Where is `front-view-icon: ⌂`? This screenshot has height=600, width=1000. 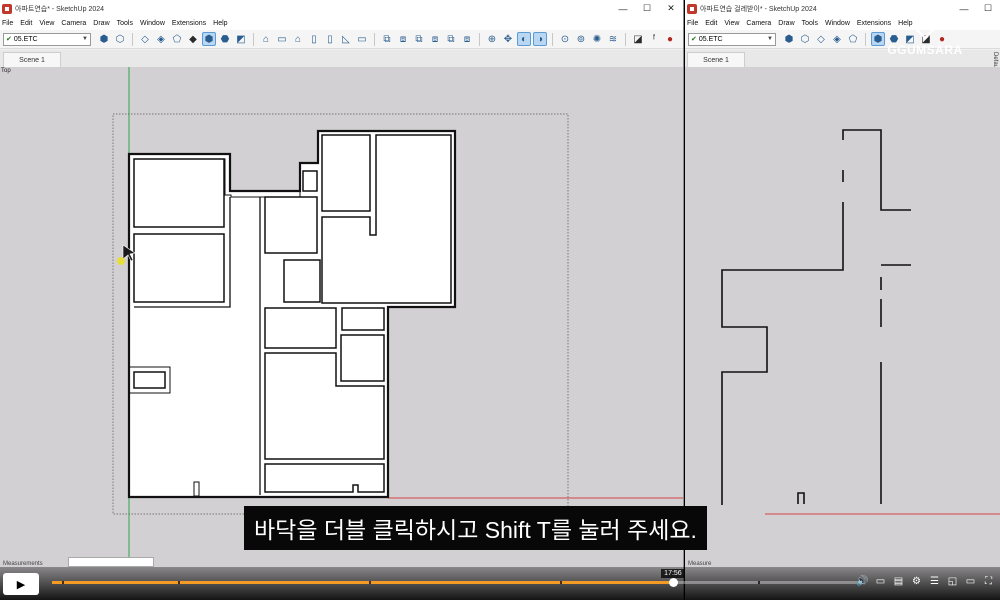
front-view-icon: ⌂ is located at coordinates (298, 39).